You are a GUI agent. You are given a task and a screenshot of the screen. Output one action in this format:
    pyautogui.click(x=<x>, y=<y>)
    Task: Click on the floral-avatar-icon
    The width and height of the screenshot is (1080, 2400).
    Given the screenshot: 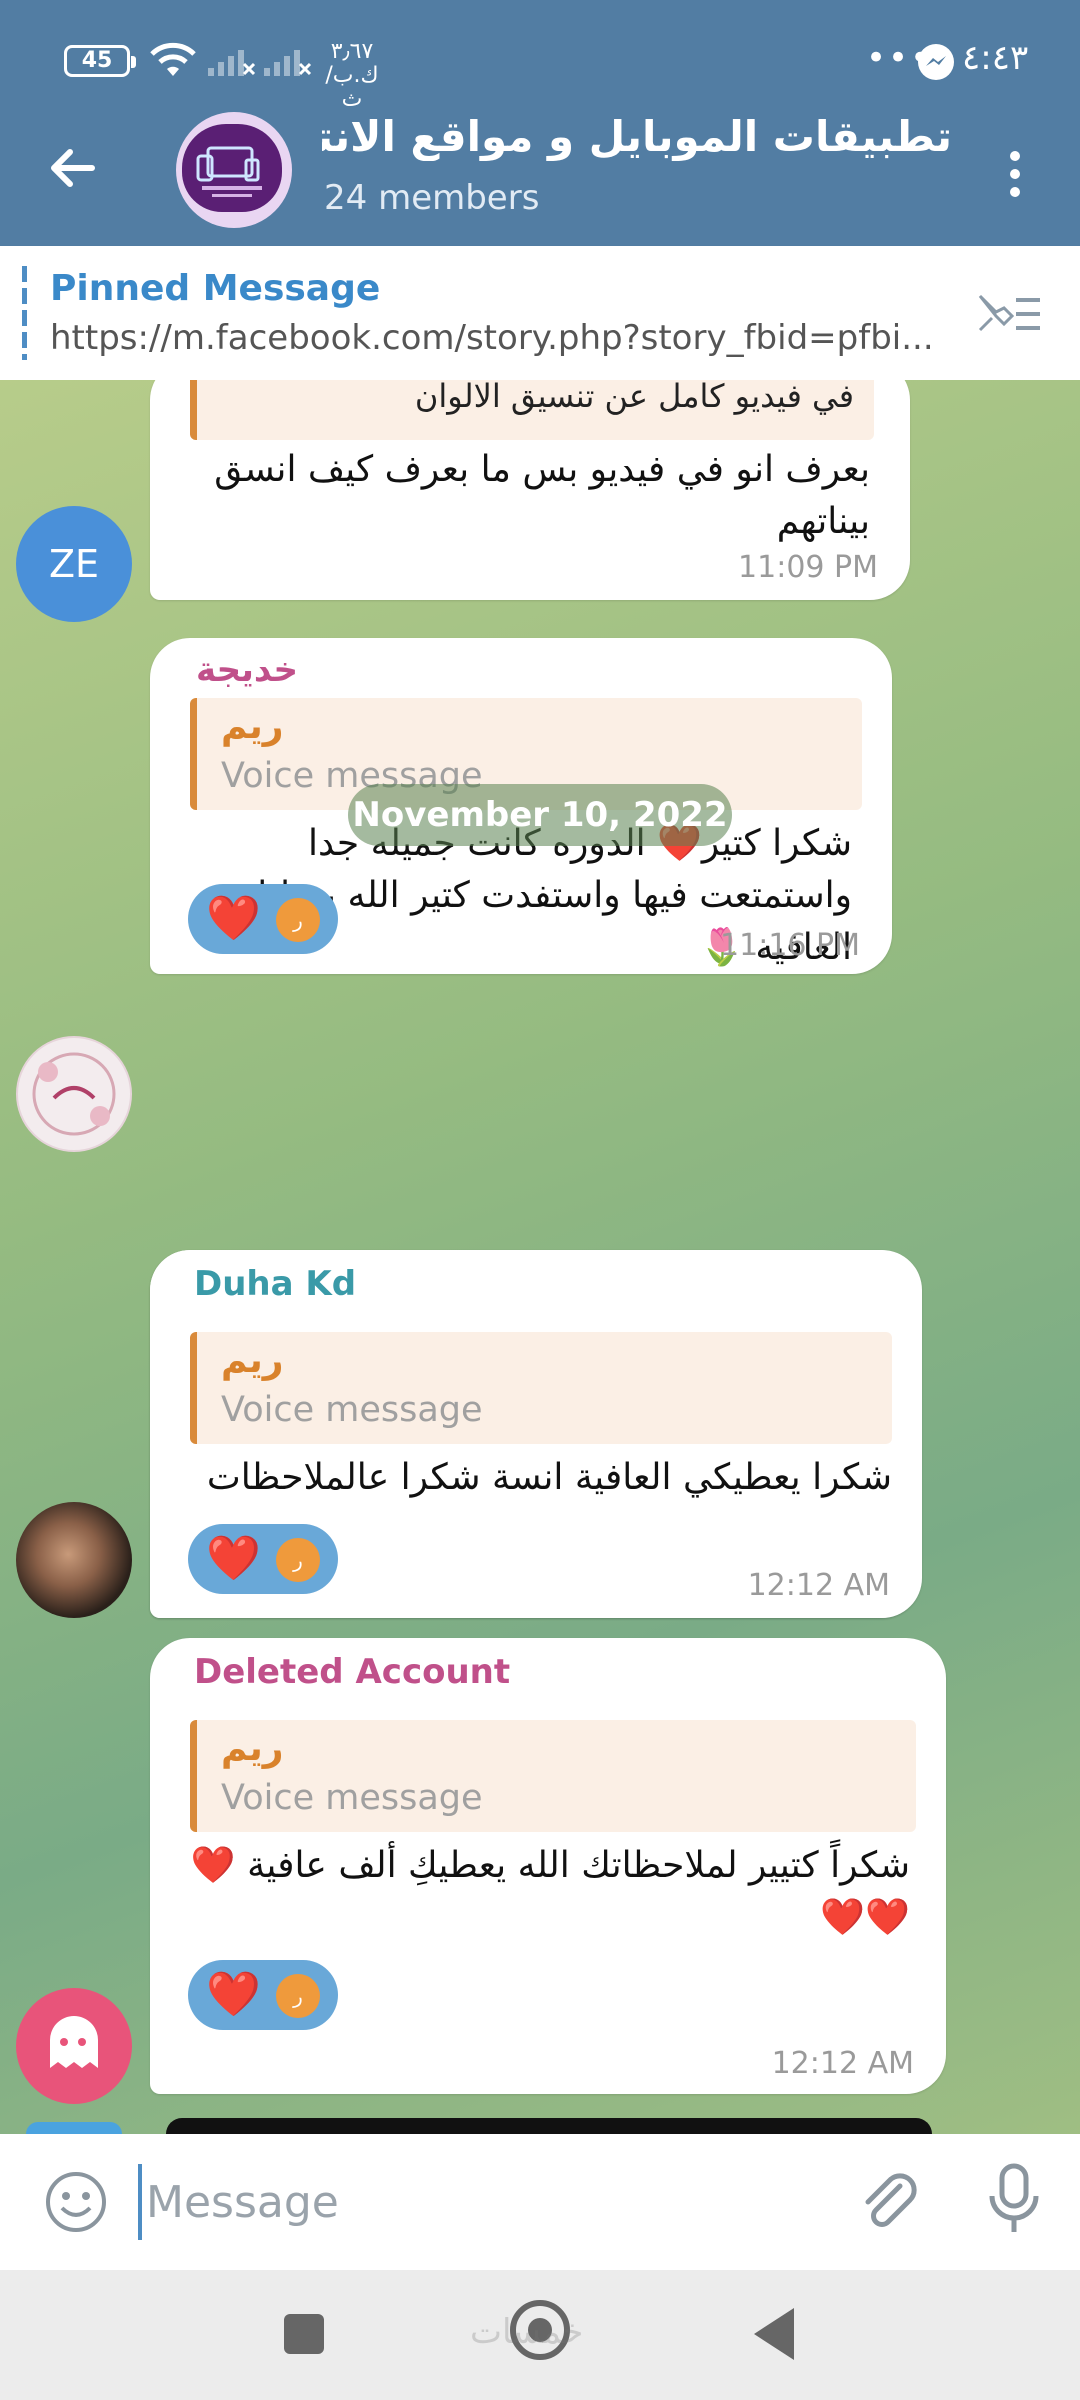 What is the action you would take?
    pyautogui.click(x=74, y=1094)
    